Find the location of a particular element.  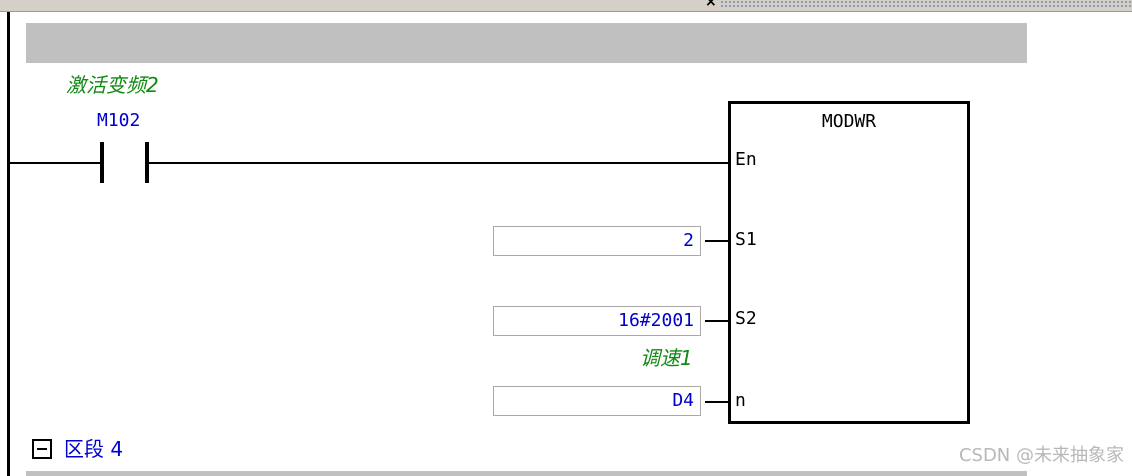

watermark-text: CSDN @未来抽象家 is located at coordinates (1041, 455).